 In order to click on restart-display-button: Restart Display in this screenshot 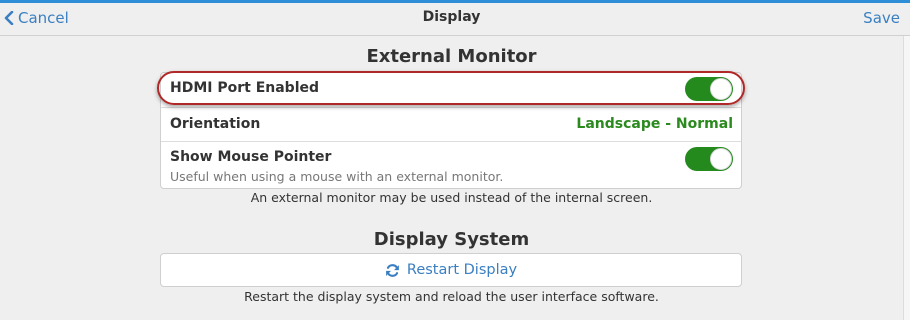, I will do `click(451, 270)`.